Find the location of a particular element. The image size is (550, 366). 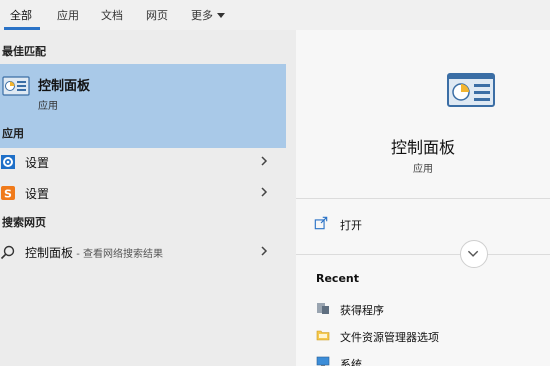

svg-text: S is located at coordinates (8, 194).